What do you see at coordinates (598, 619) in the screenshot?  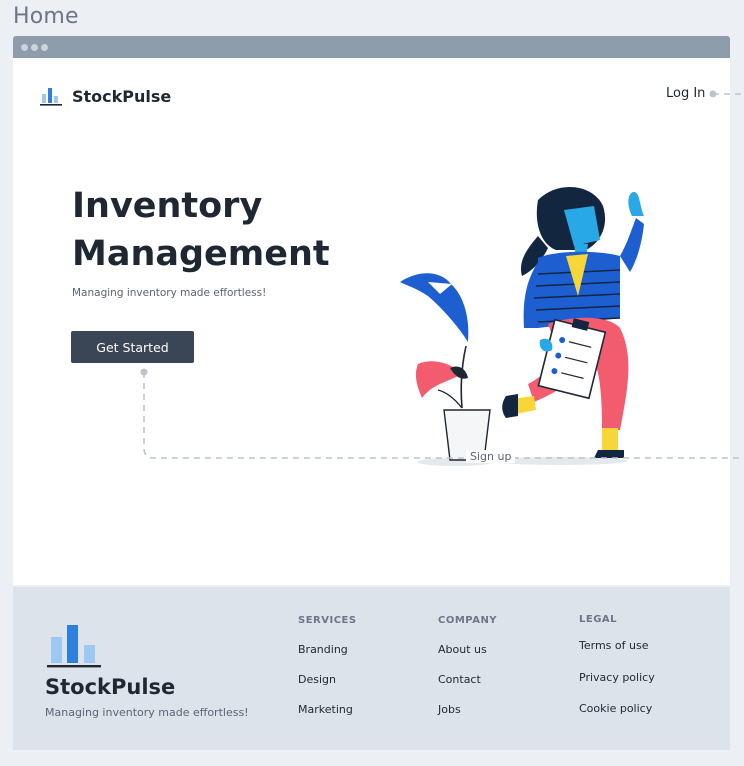 I see `footer-column-title: LEGAL` at bounding box center [598, 619].